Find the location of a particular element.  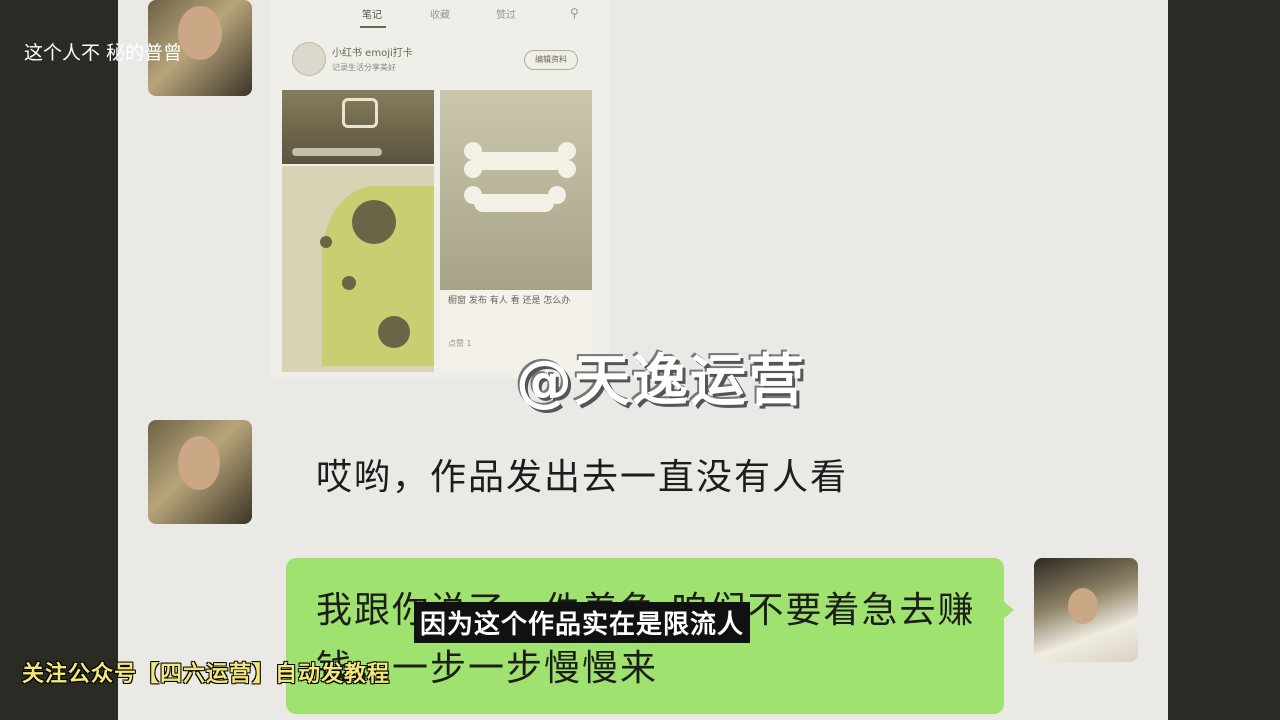

profile-avatar is located at coordinates (309, 59).